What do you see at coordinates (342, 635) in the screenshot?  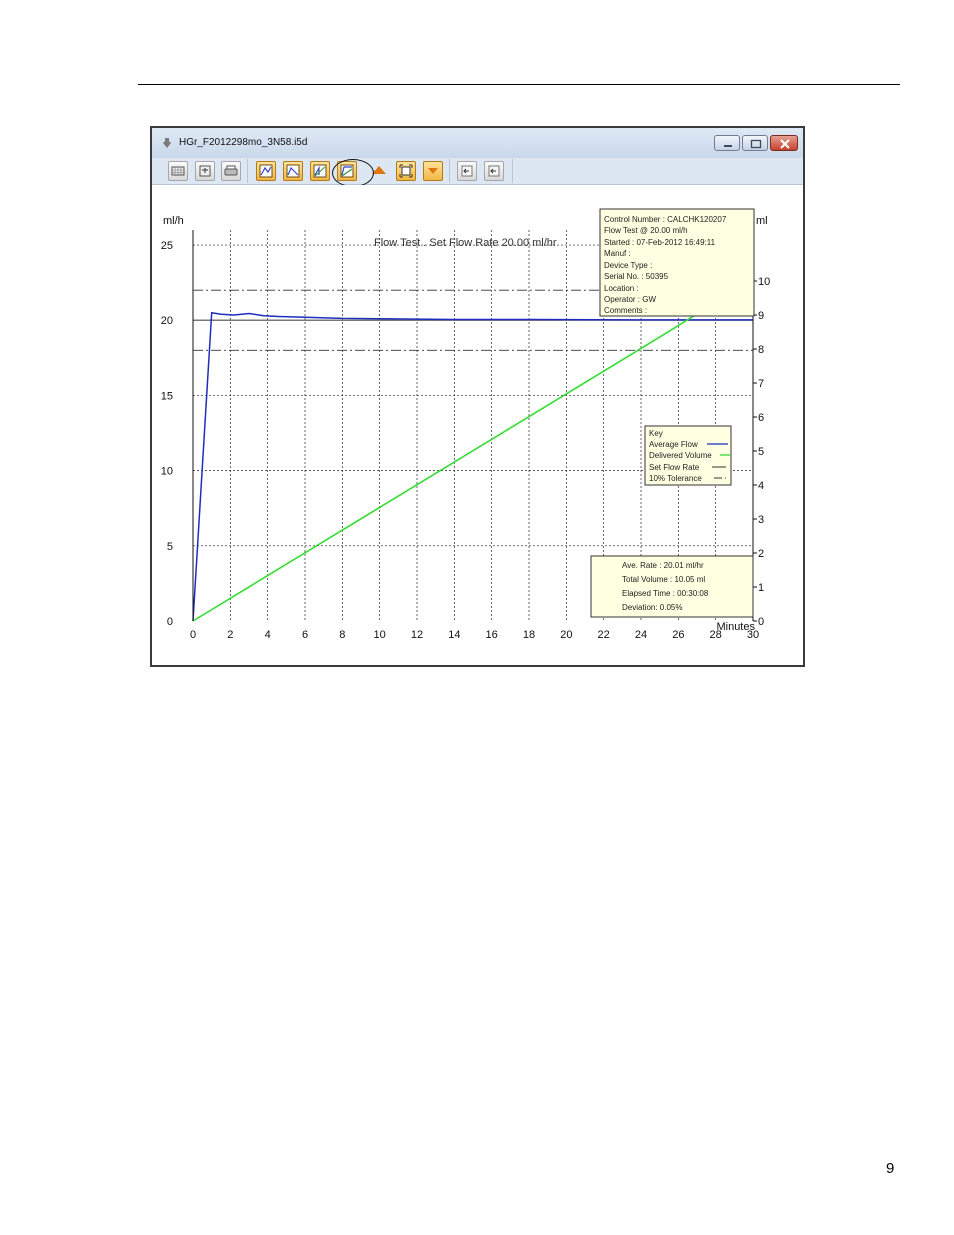 I see `x-tick-label: 8` at bounding box center [342, 635].